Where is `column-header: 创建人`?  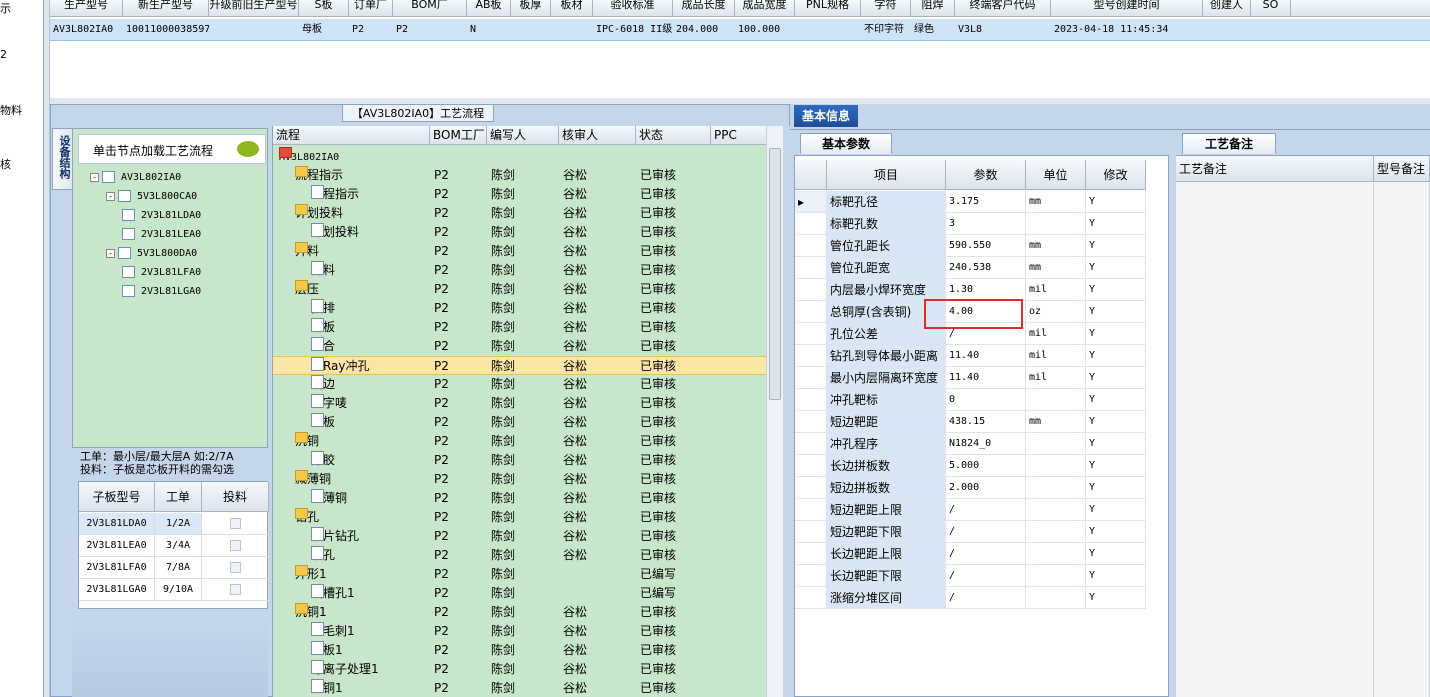
column-header: 创建人 is located at coordinates (1227, 8).